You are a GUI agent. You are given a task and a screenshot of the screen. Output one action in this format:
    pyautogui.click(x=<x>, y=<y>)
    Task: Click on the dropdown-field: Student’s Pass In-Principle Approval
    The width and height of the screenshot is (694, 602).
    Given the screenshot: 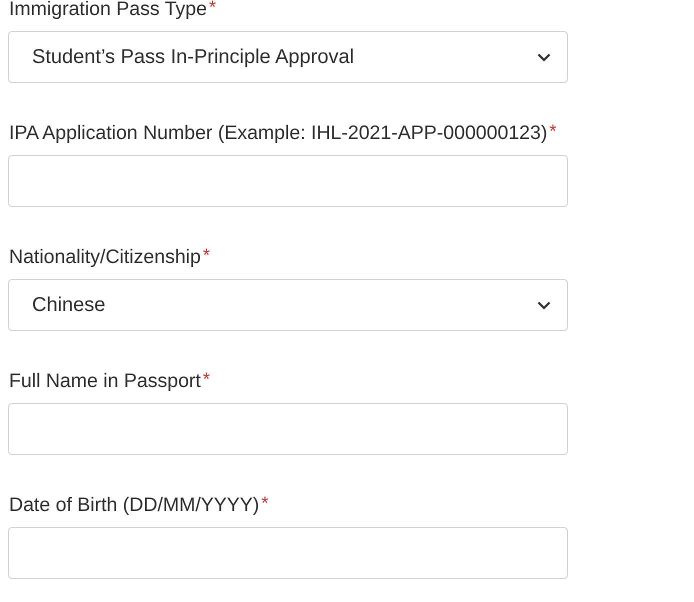 What is the action you would take?
    pyautogui.click(x=288, y=57)
    